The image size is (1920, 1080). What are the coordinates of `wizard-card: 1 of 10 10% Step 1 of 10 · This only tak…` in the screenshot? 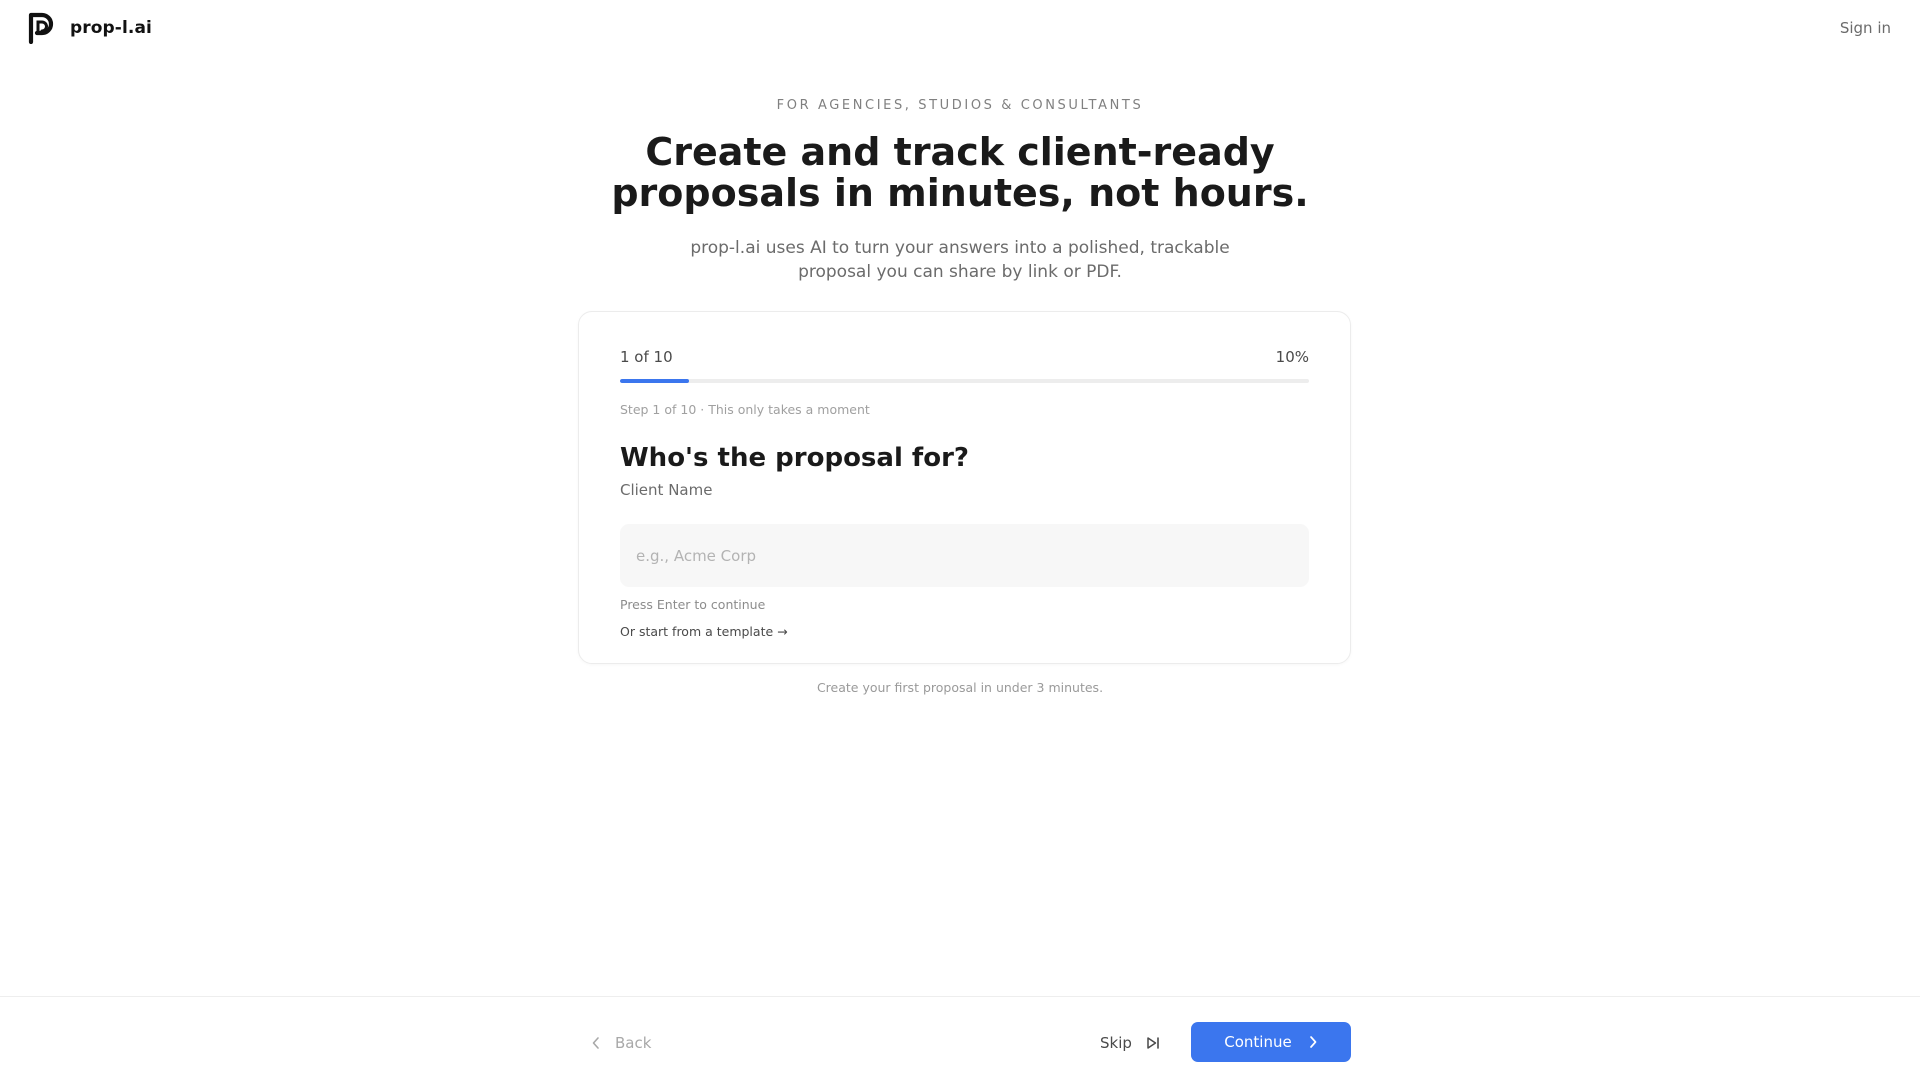 It's located at (964, 487).